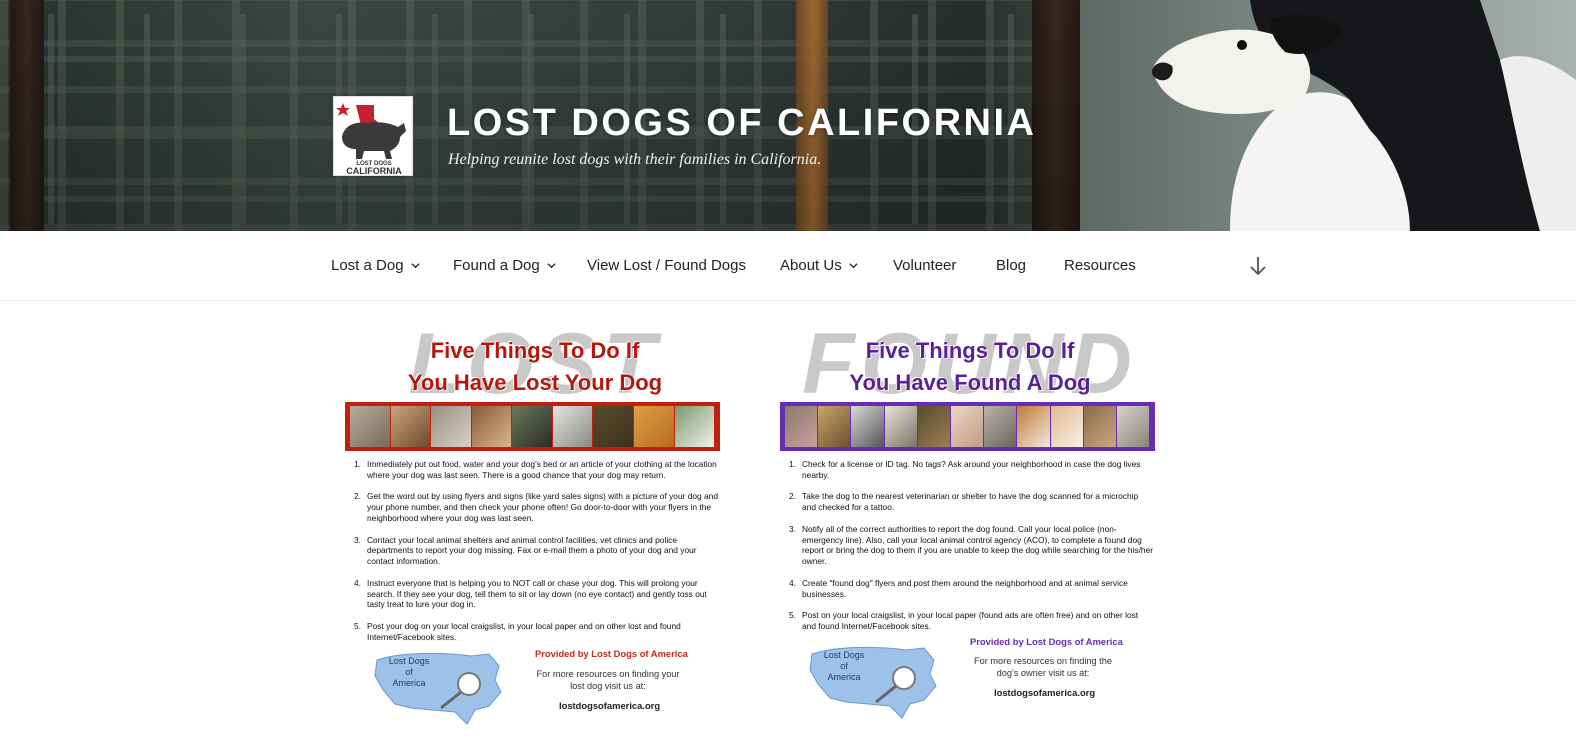 The height and width of the screenshot is (755, 1576). I want to click on nav-item-resources: Resources, so click(1100, 265).